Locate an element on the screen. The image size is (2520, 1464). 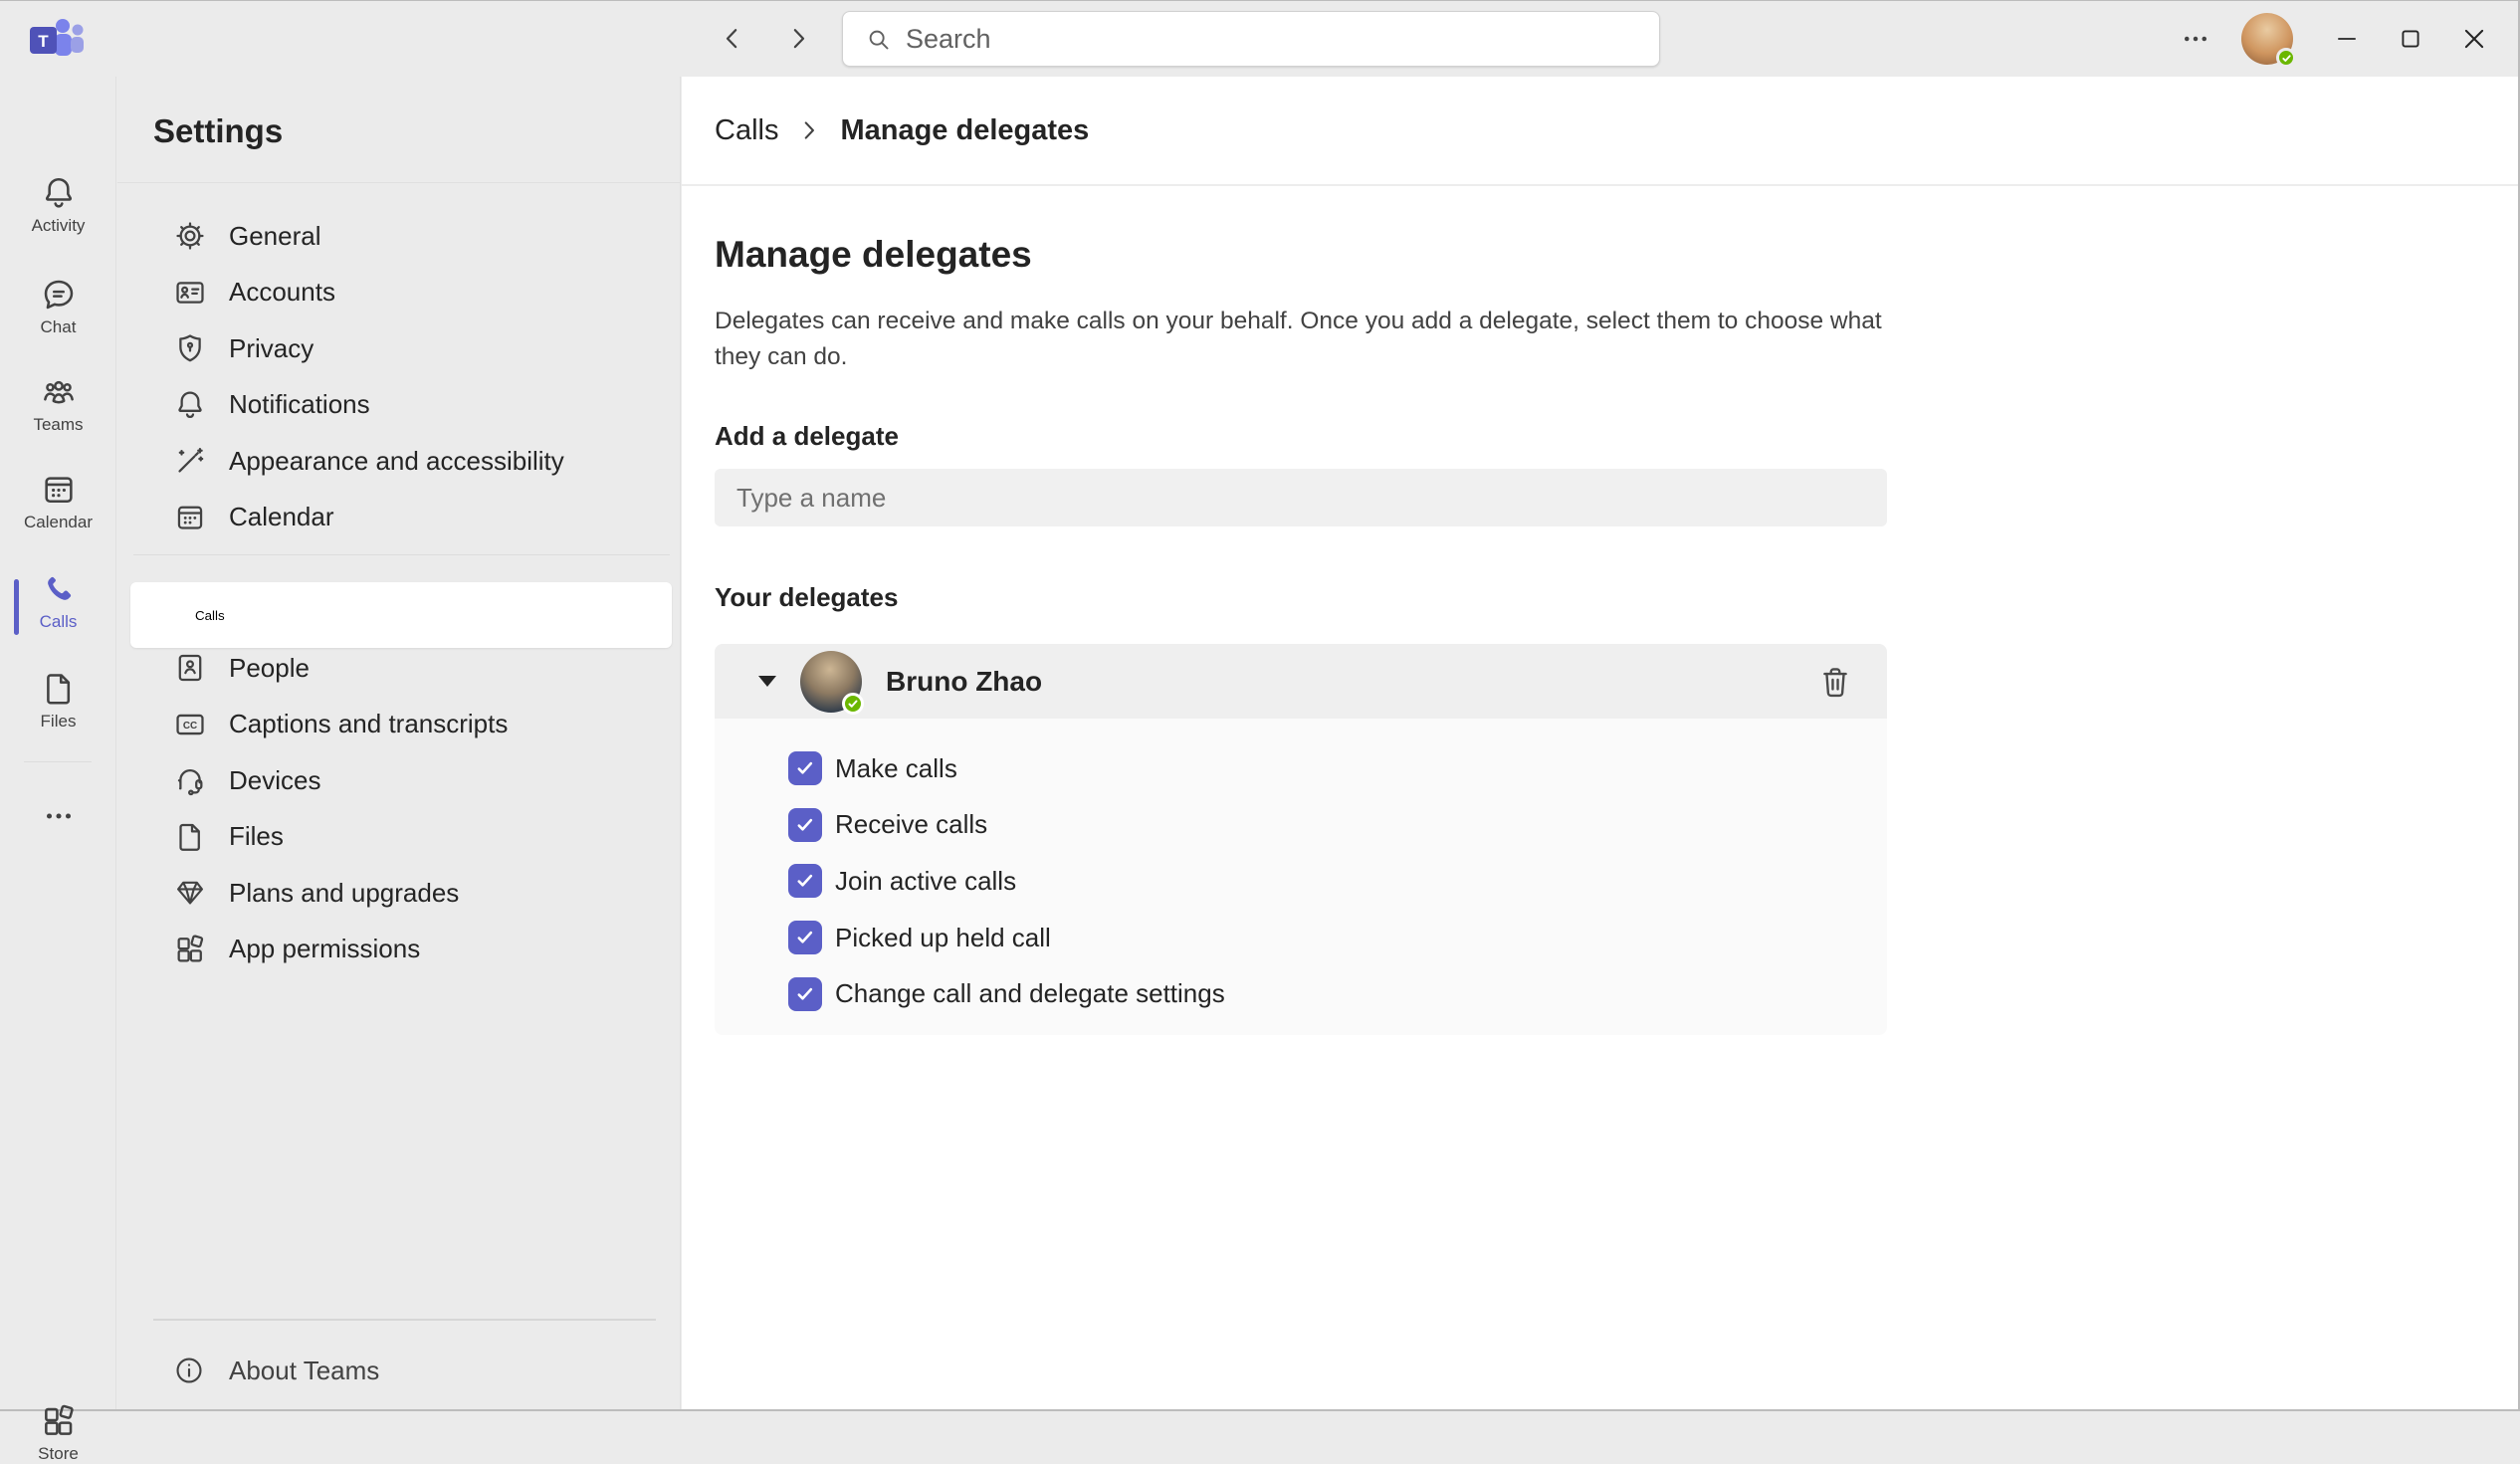
delegate-avatar is located at coordinates (831, 682).